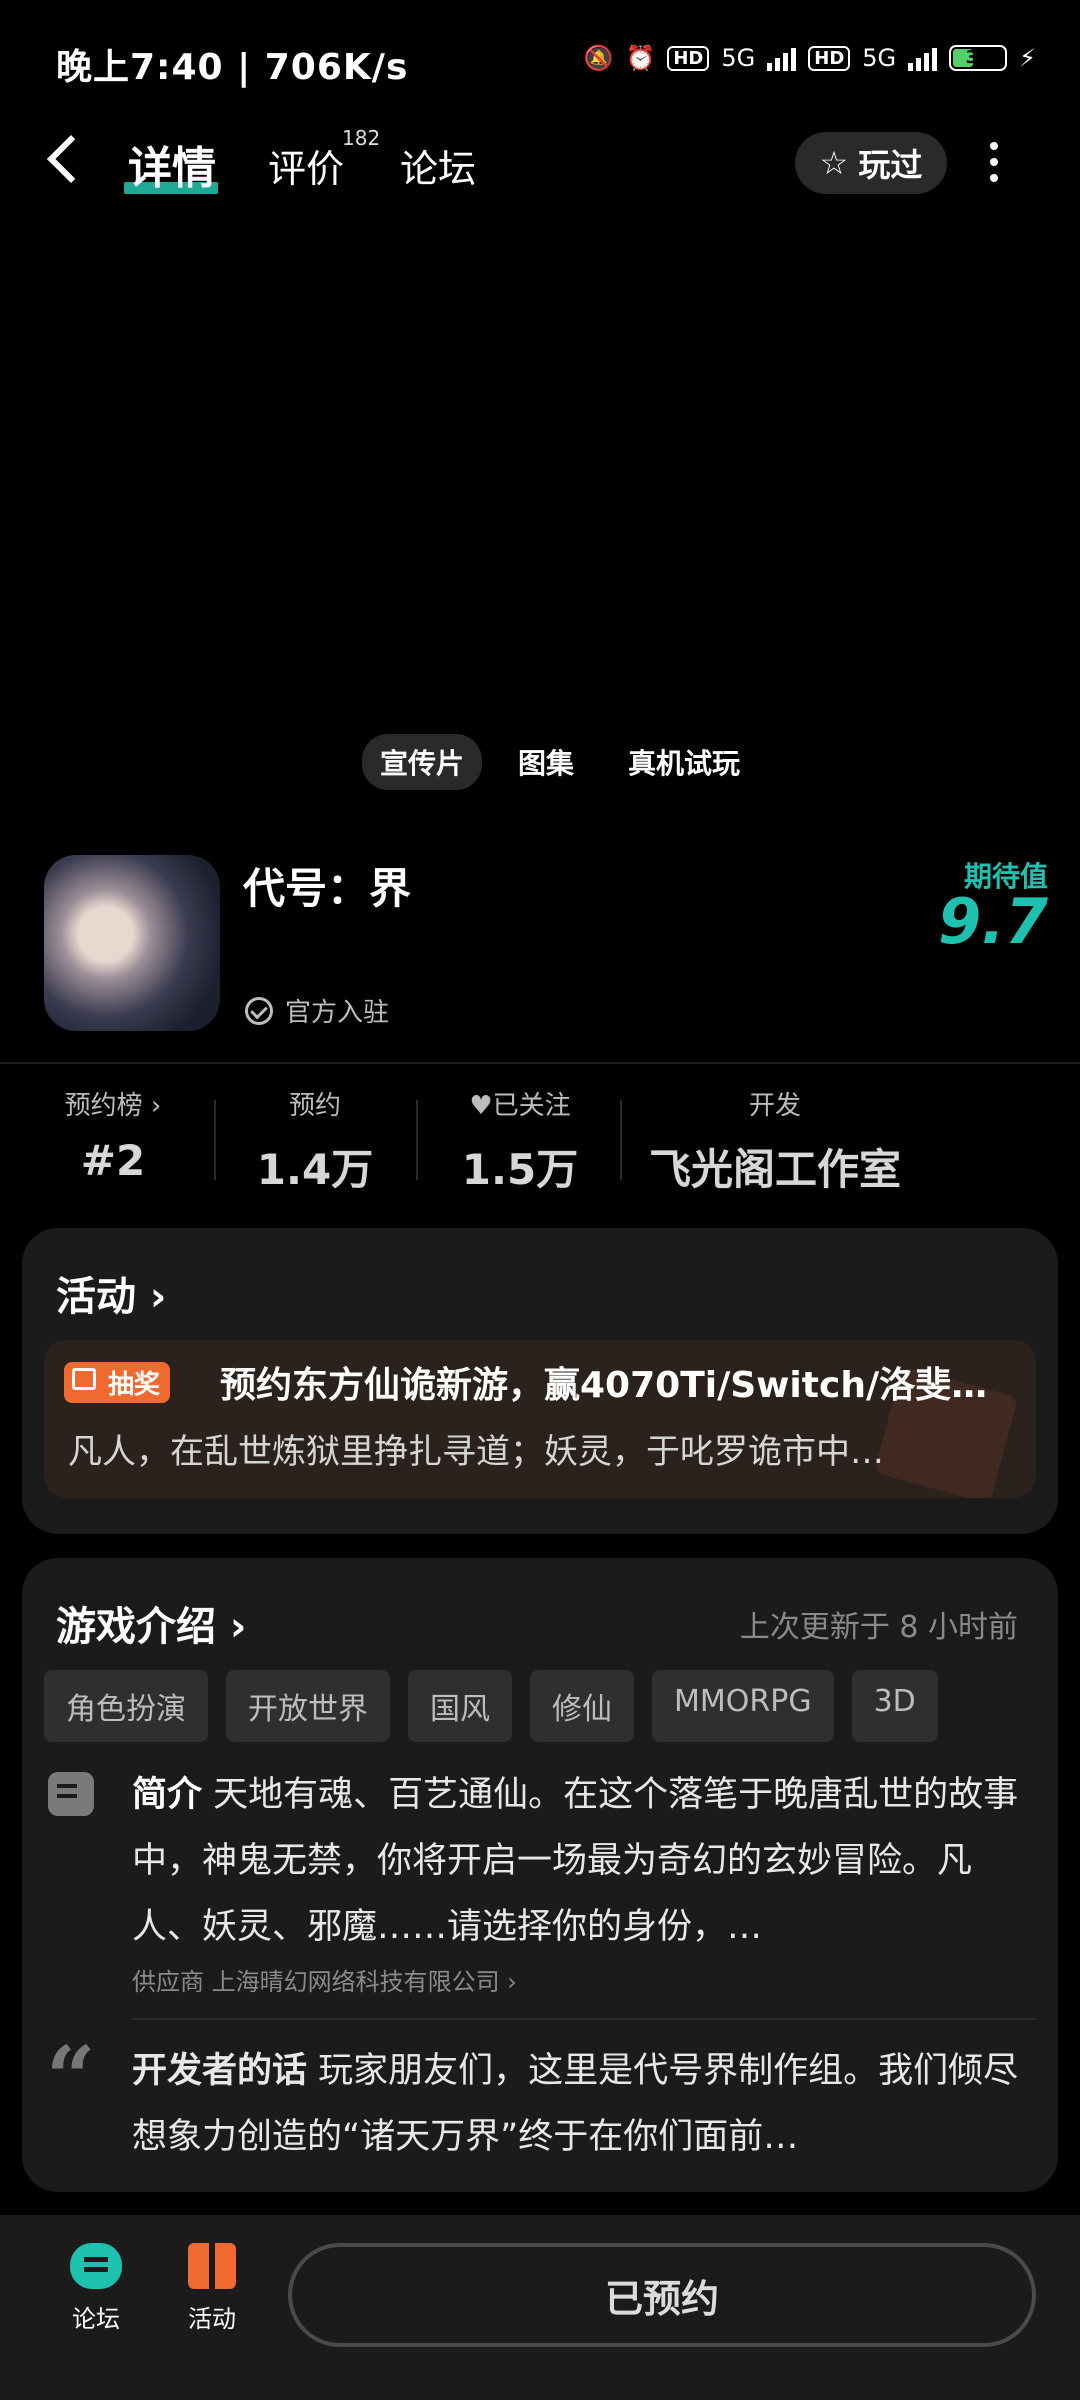  Describe the element at coordinates (126, 1706) in the screenshot. I see `tag: 角色扮演` at that location.